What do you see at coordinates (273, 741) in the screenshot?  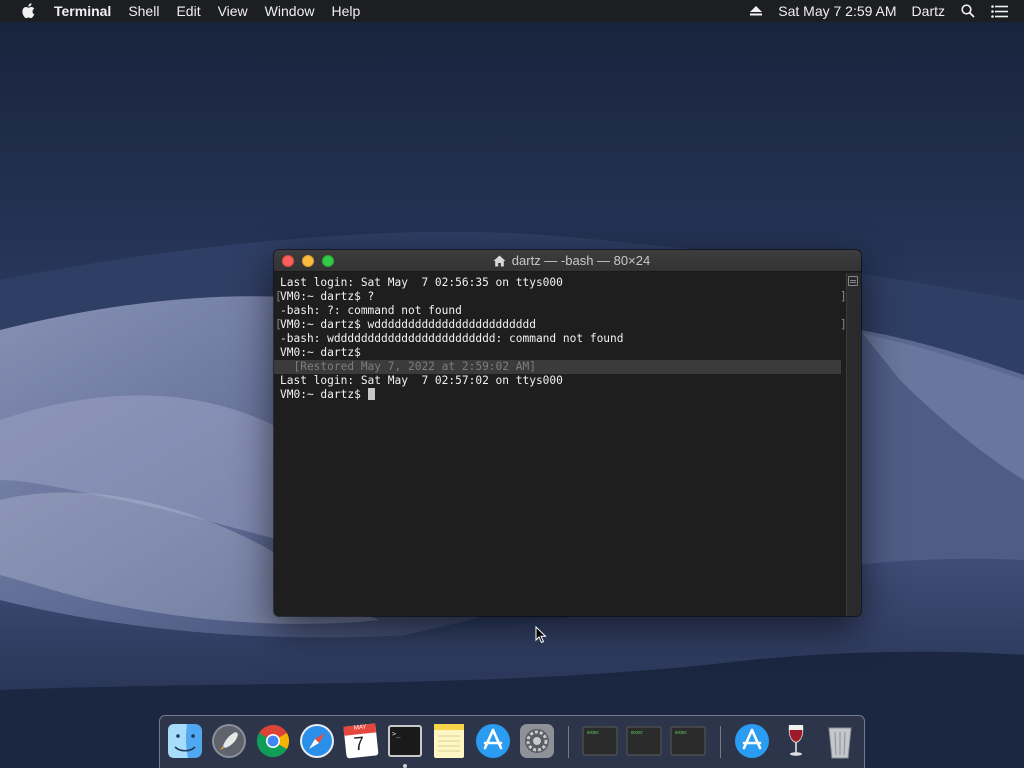 I see `chrome-icon` at bounding box center [273, 741].